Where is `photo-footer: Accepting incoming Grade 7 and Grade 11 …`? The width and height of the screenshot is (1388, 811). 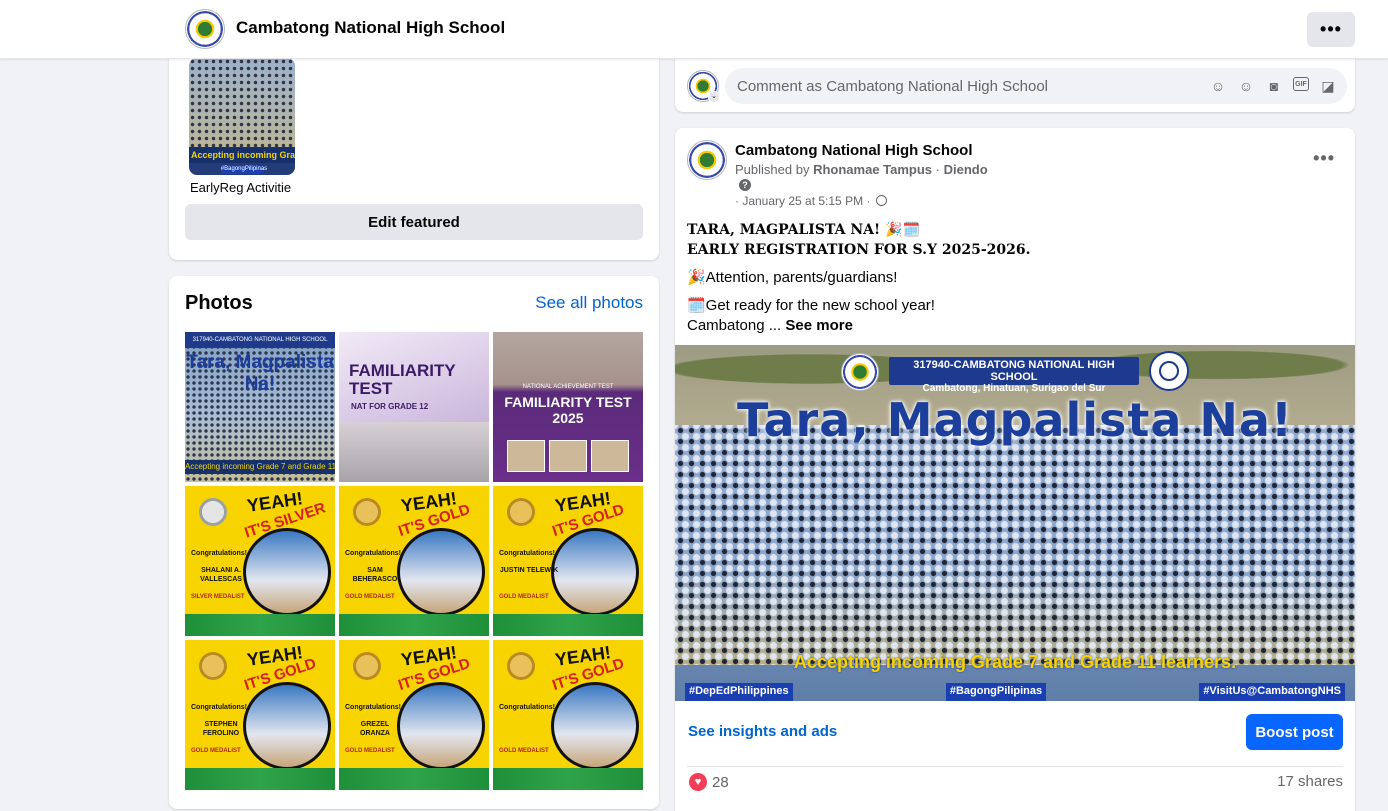 photo-footer: Accepting incoming Grade 7 and Grade 11 … is located at coordinates (260, 467).